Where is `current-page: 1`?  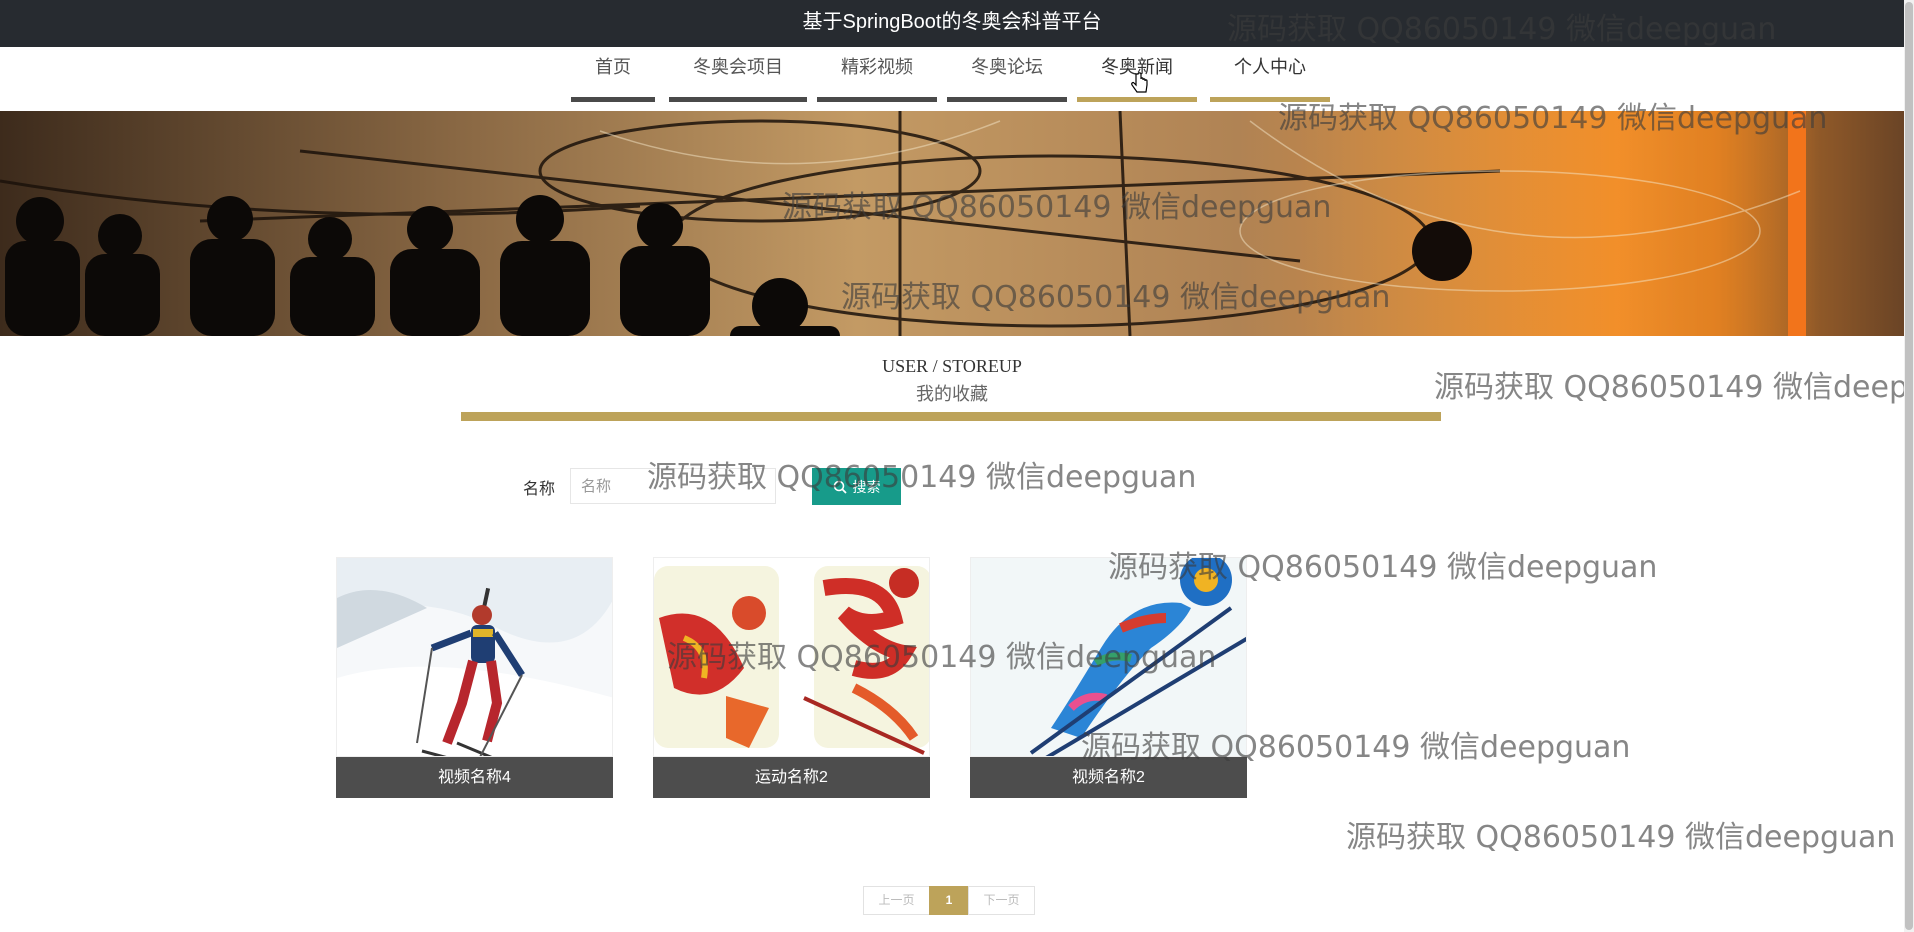 current-page: 1 is located at coordinates (949, 900).